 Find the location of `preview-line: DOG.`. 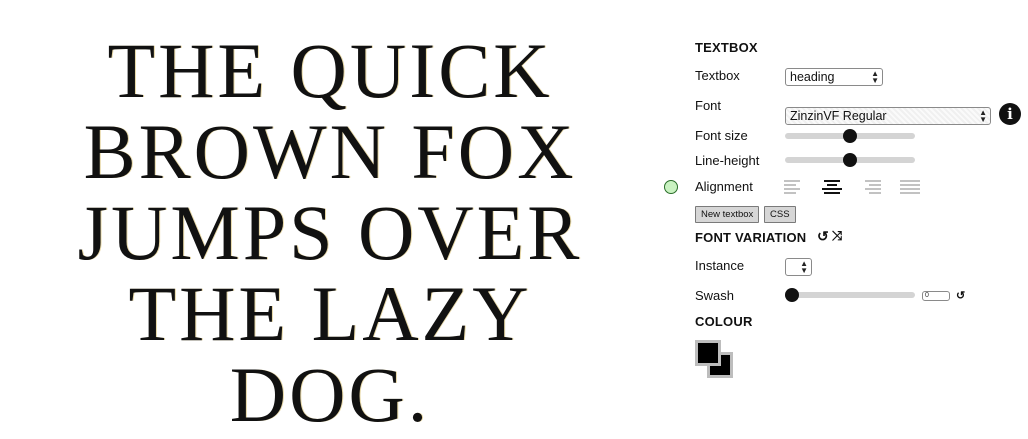

preview-line: DOG. is located at coordinates (330, 394).